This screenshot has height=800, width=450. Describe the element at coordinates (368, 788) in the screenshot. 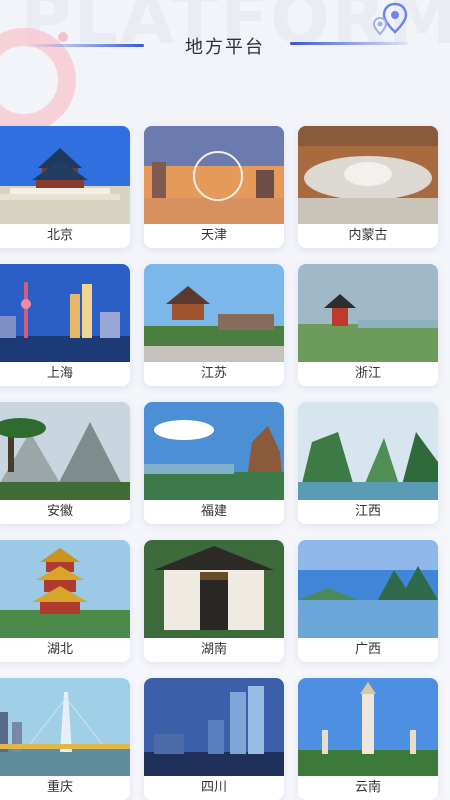

I see `region-label: 云南` at that location.